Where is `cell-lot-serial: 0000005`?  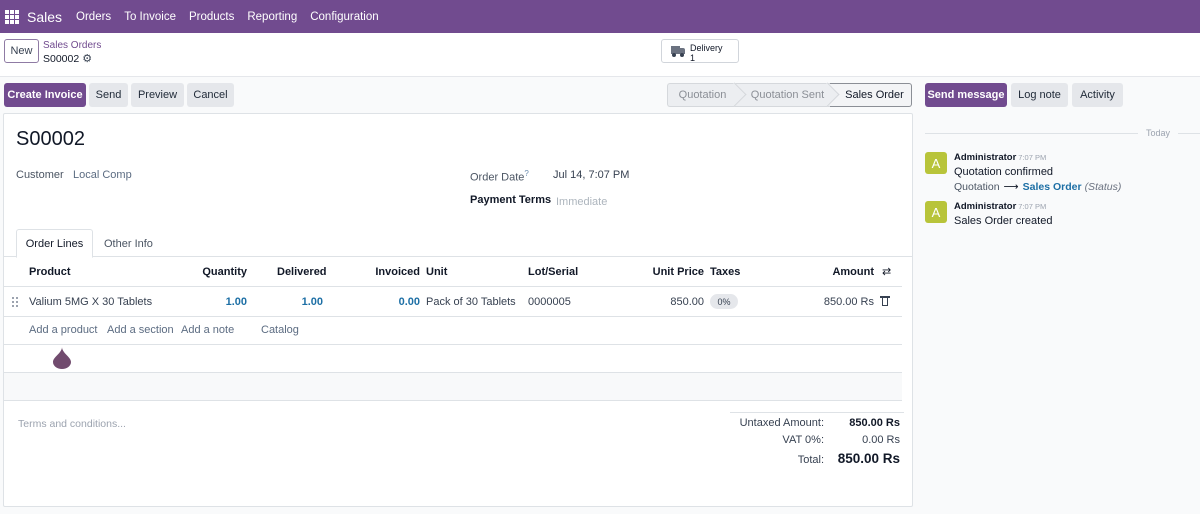 cell-lot-serial: 0000005 is located at coordinates (549, 302).